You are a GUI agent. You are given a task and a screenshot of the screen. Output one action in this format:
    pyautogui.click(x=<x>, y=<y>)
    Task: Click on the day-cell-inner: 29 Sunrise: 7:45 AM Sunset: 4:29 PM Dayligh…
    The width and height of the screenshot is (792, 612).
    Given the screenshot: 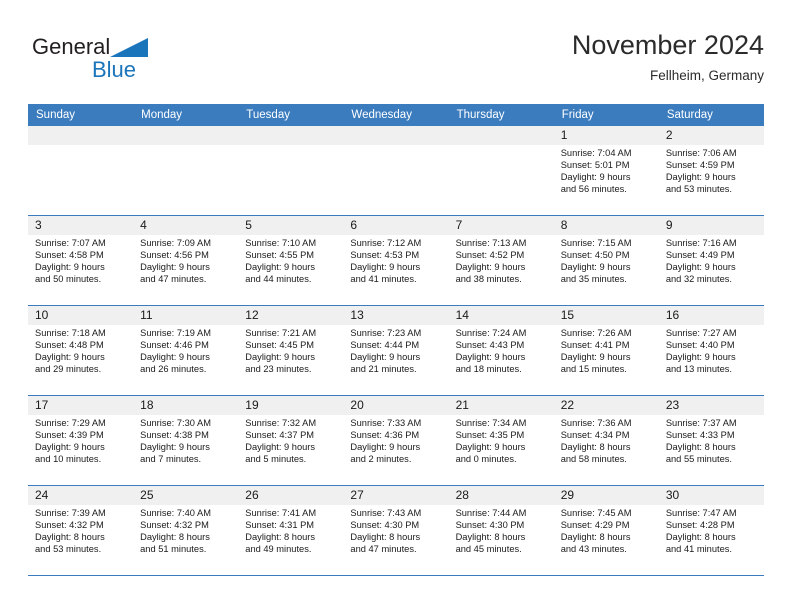 What is the action you would take?
    pyautogui.click(x=606, y=530)
    